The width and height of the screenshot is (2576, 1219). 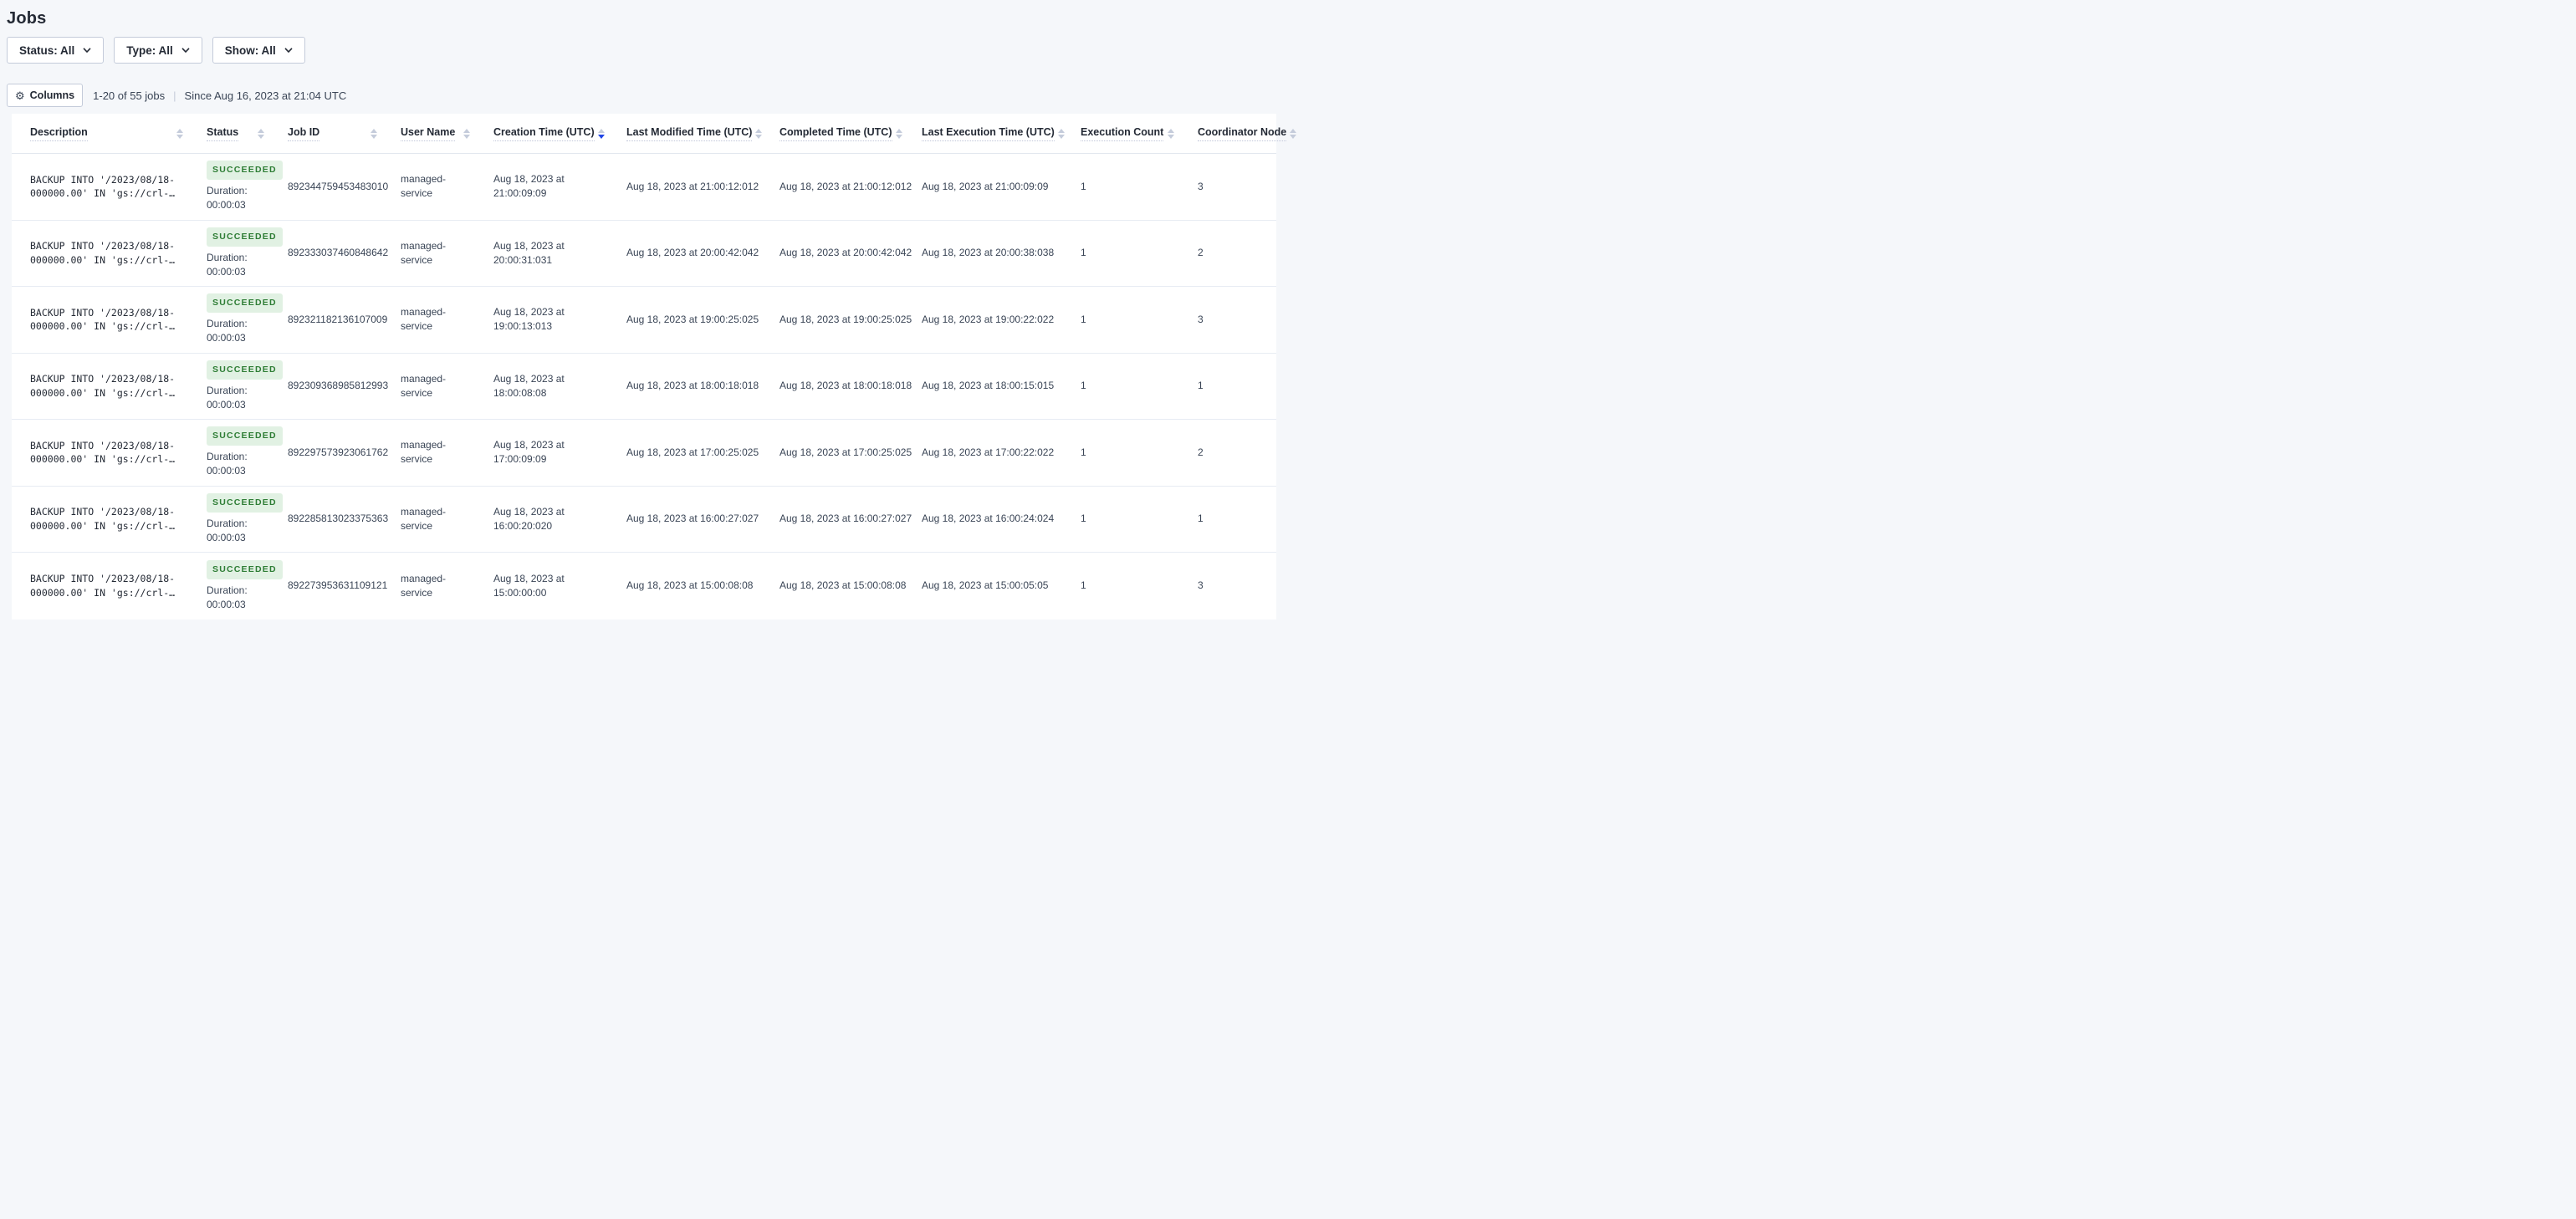 I want to click on column-header-label: Last Execution Time (UTC), so click(x=988, y=133).